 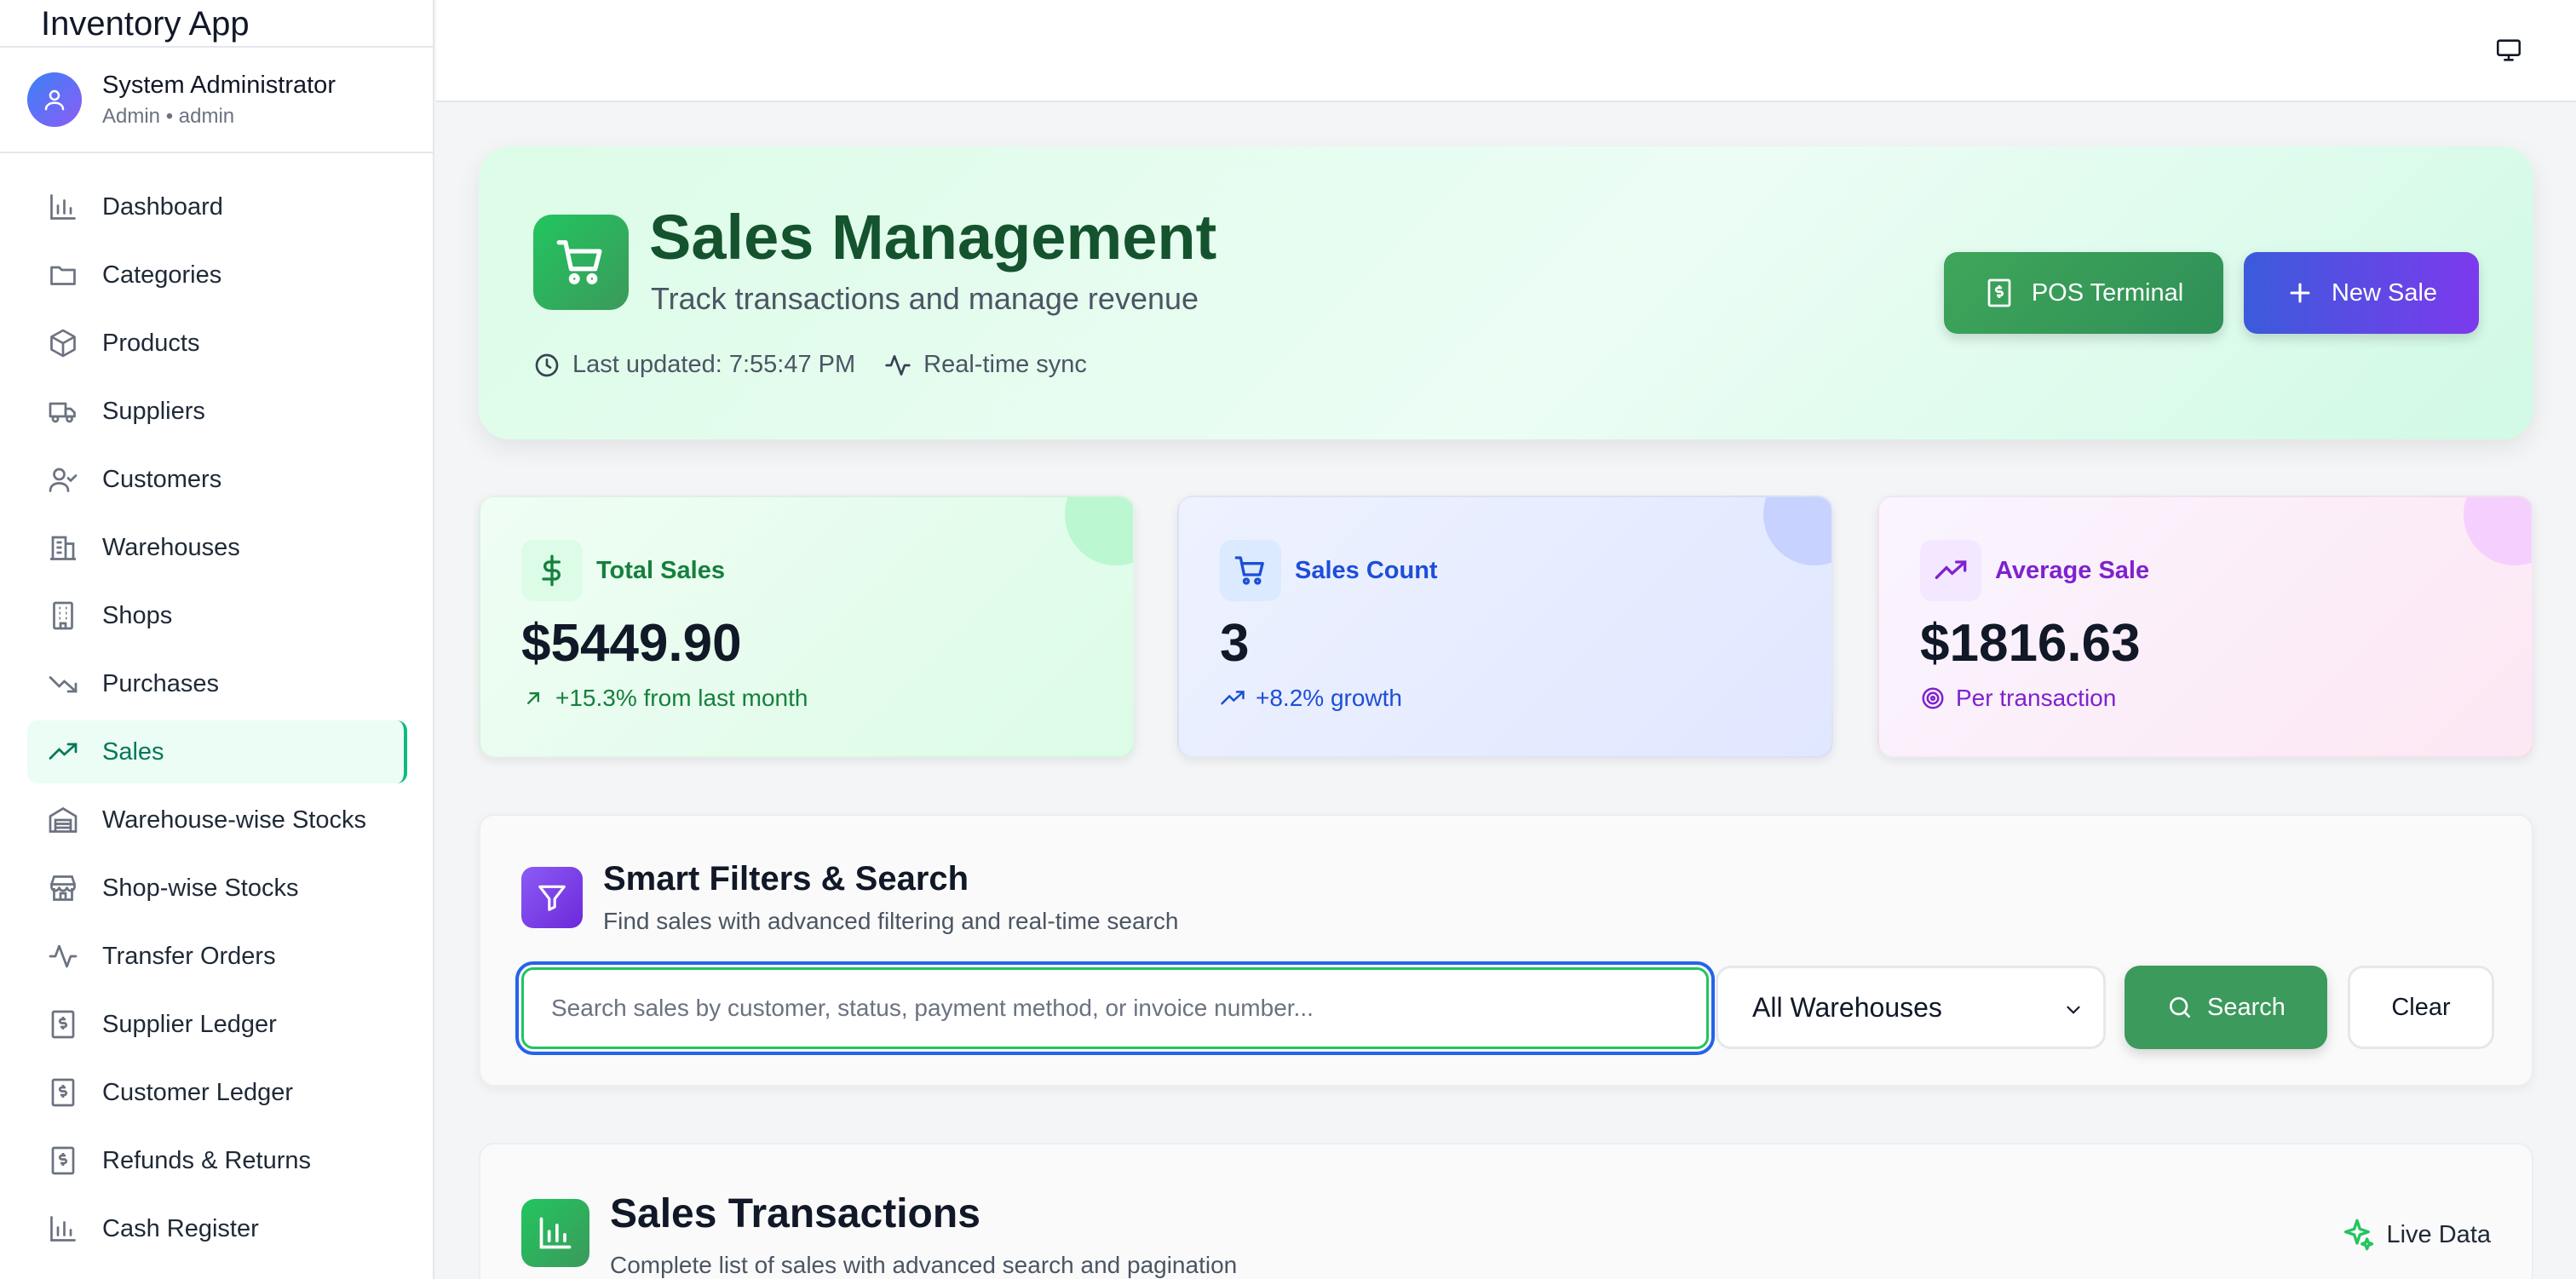 I want to click on sidebar-item-sales: Sales, so click(x=217, y=752).